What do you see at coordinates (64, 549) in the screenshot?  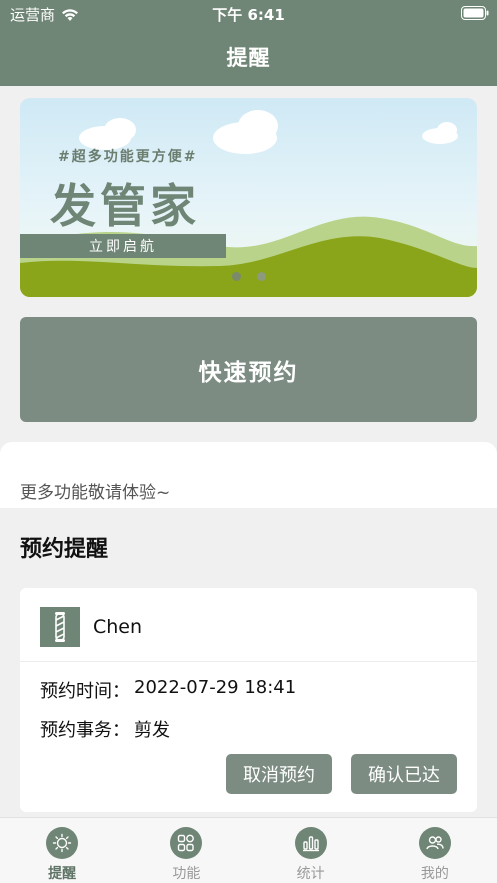 I see `section-title: 预约提醒` at bounding box center [64, 549].